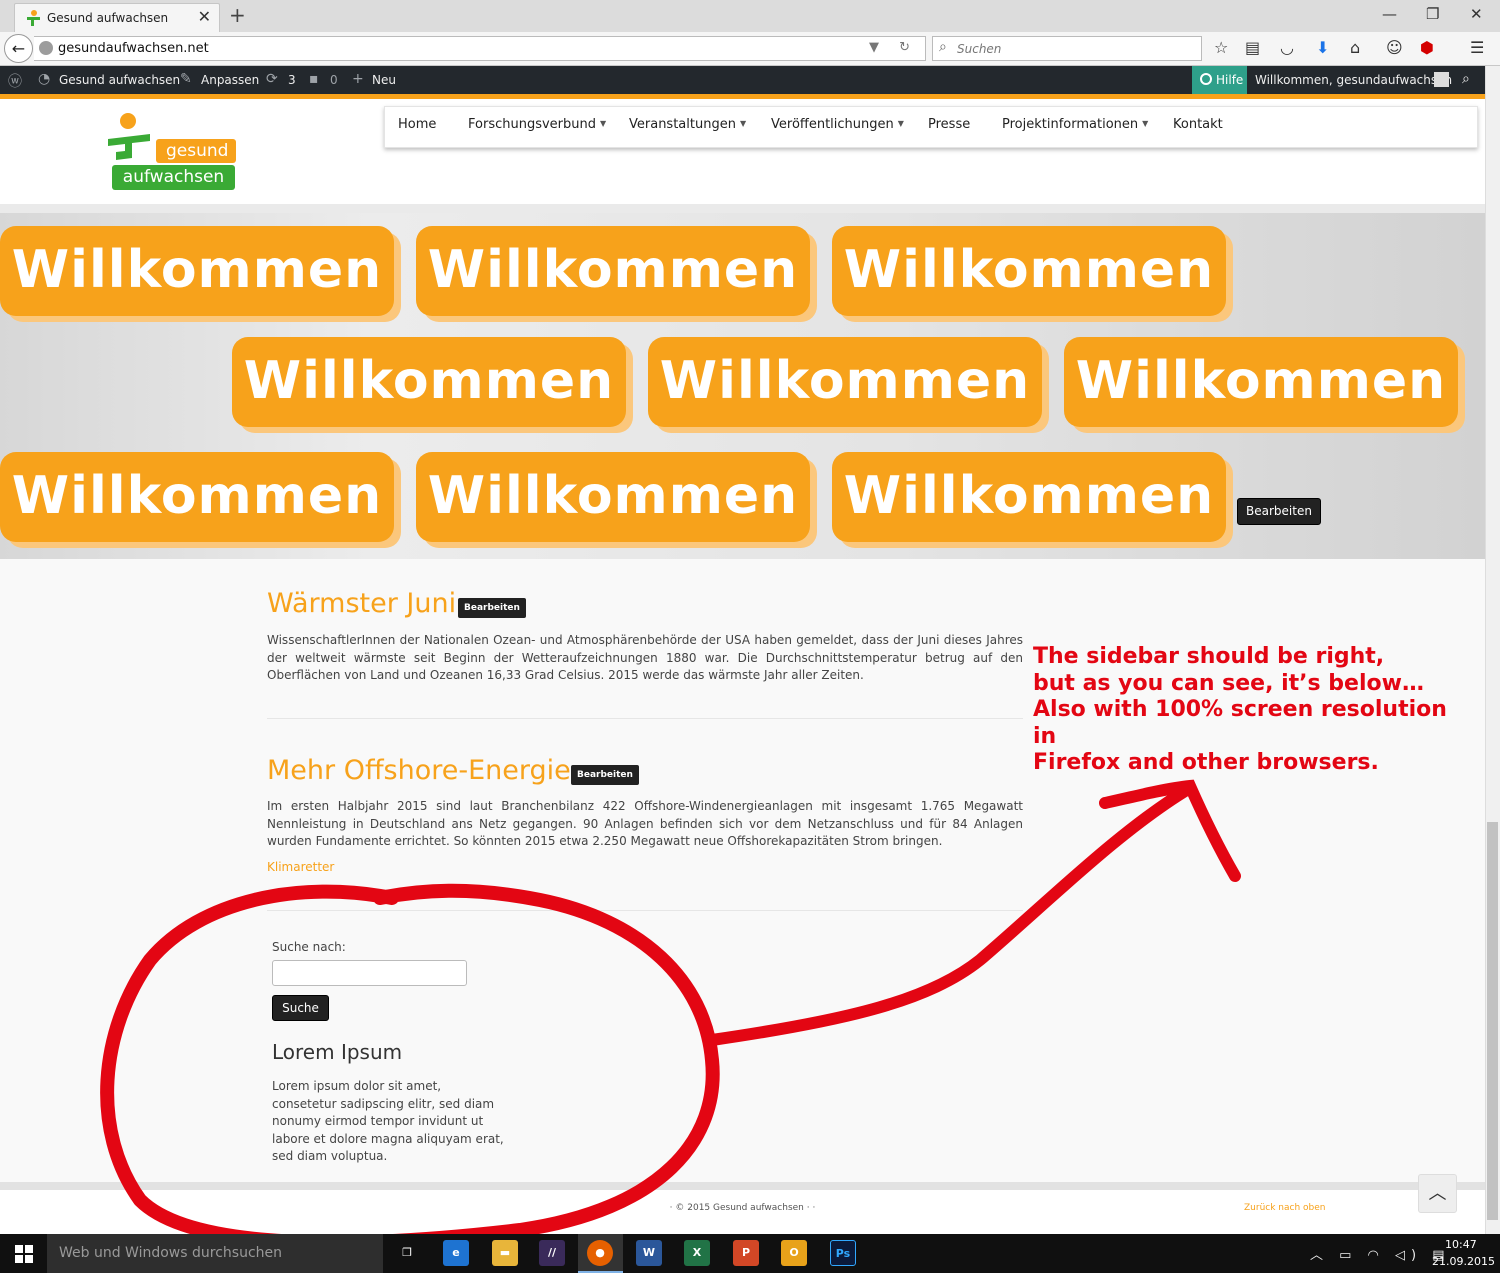  What do you see at coordinates (1394, 47) in the screenshot?
I see `chat-icon: ☺` at bounding box center [1394, 47].